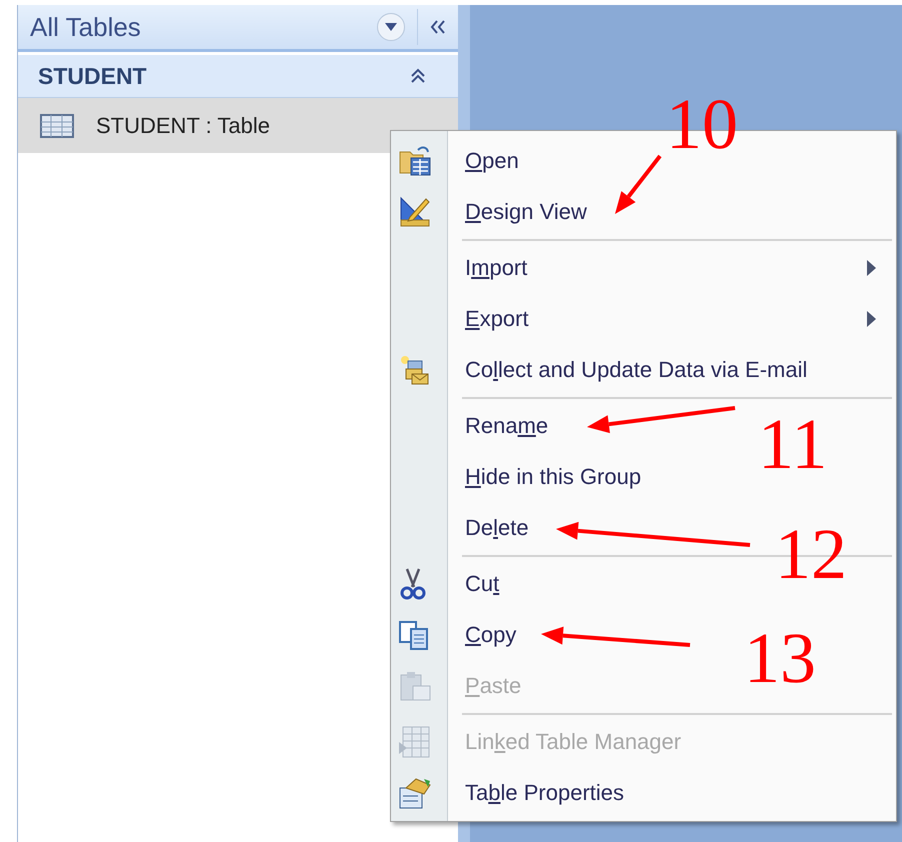 The height and width of the screenshot is (842, 902). I want to click on table-item: STUDENT : Table, so click(238, 125).